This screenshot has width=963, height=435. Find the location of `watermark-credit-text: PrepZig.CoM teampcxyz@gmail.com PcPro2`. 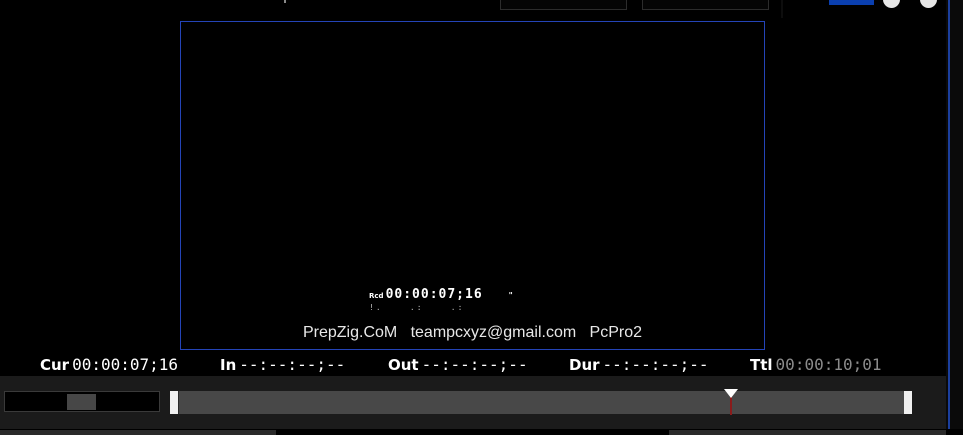

watermark-credit-text: PrepZig.CoM teampcxyz@gmail.com PcPro2 is located at coordinates (472, 332).